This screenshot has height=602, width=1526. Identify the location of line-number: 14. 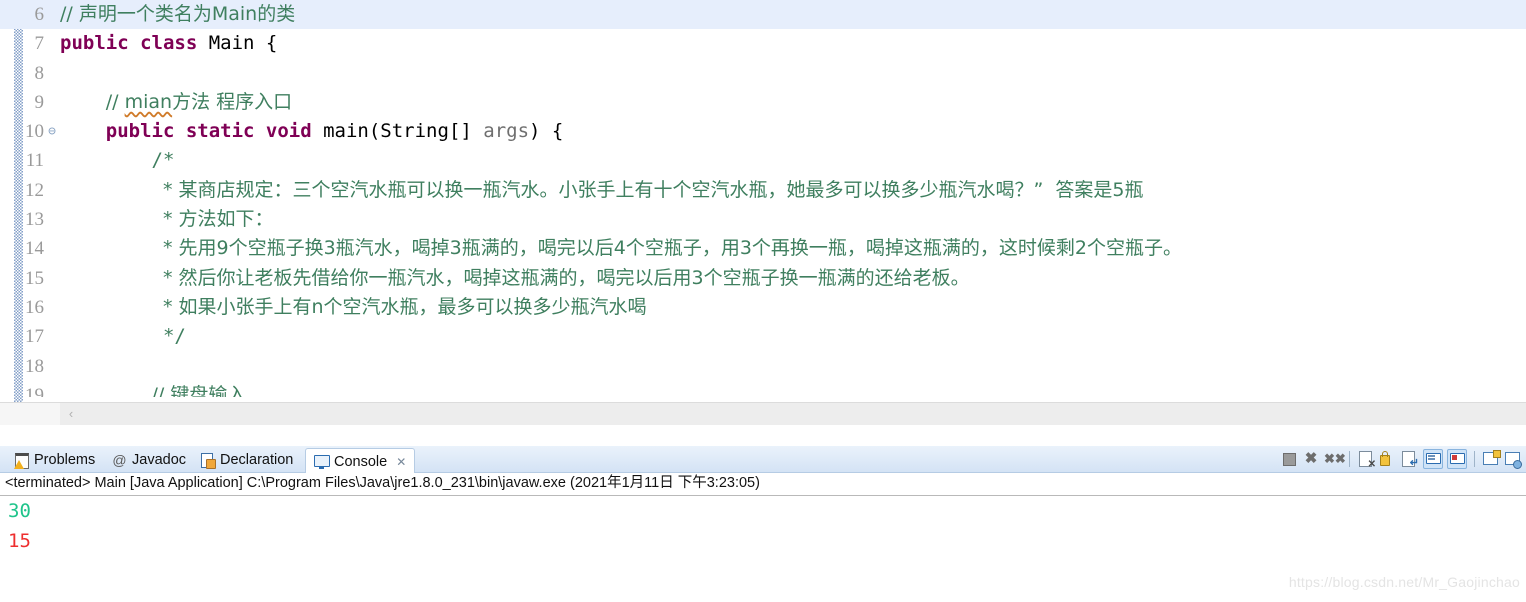
(34, 249).